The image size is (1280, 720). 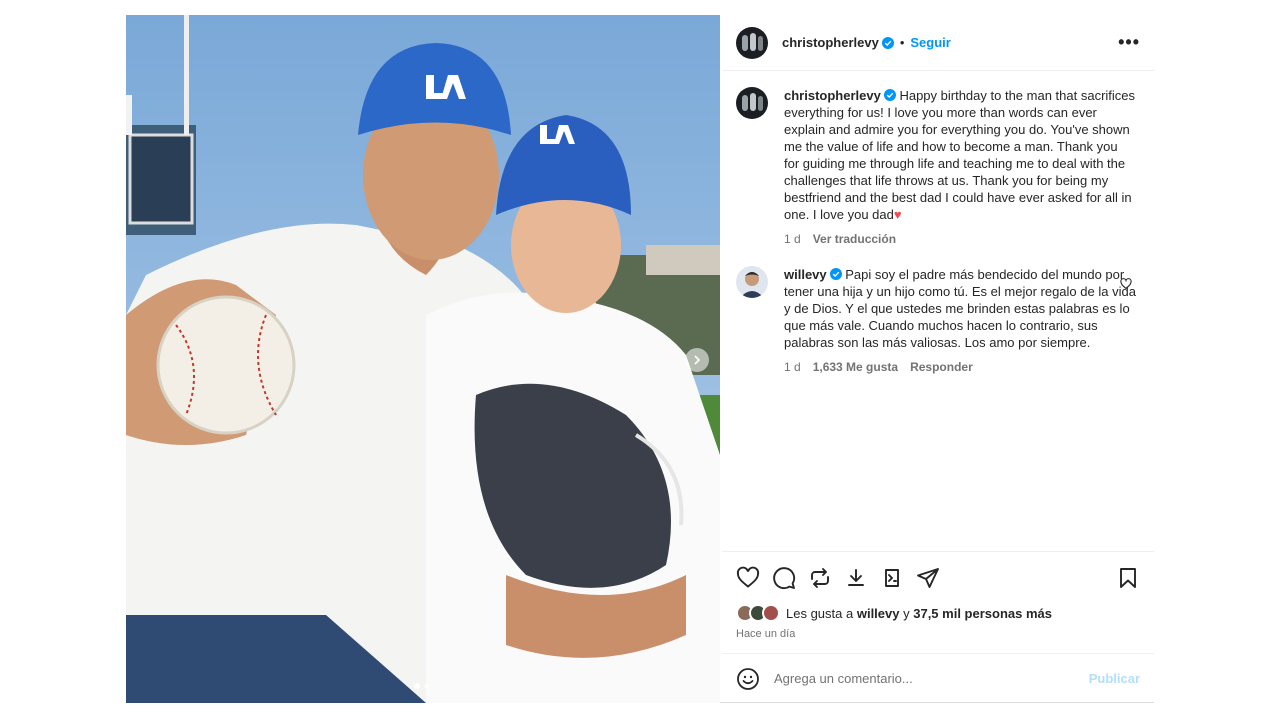 I want to click on caption-meta: 1 d Ver traducción, so click(x=960, y=239).